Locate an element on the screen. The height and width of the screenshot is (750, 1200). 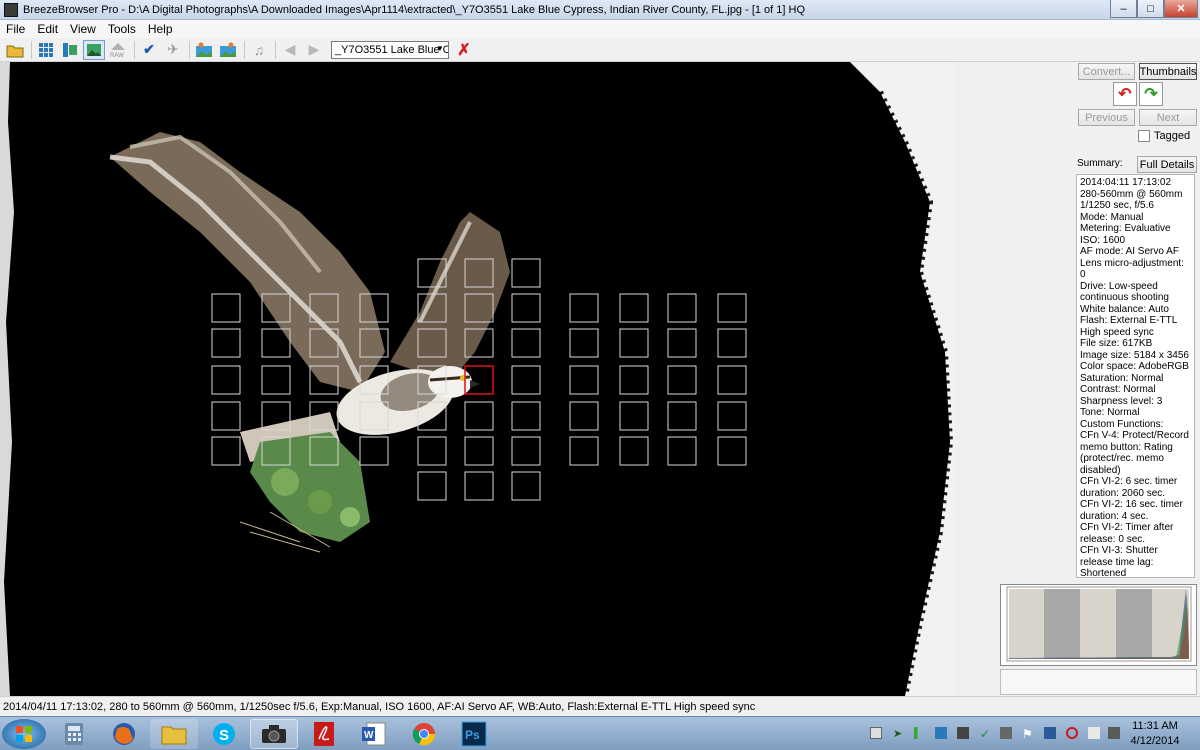
display-icon is located at coordinates (1114, 733).